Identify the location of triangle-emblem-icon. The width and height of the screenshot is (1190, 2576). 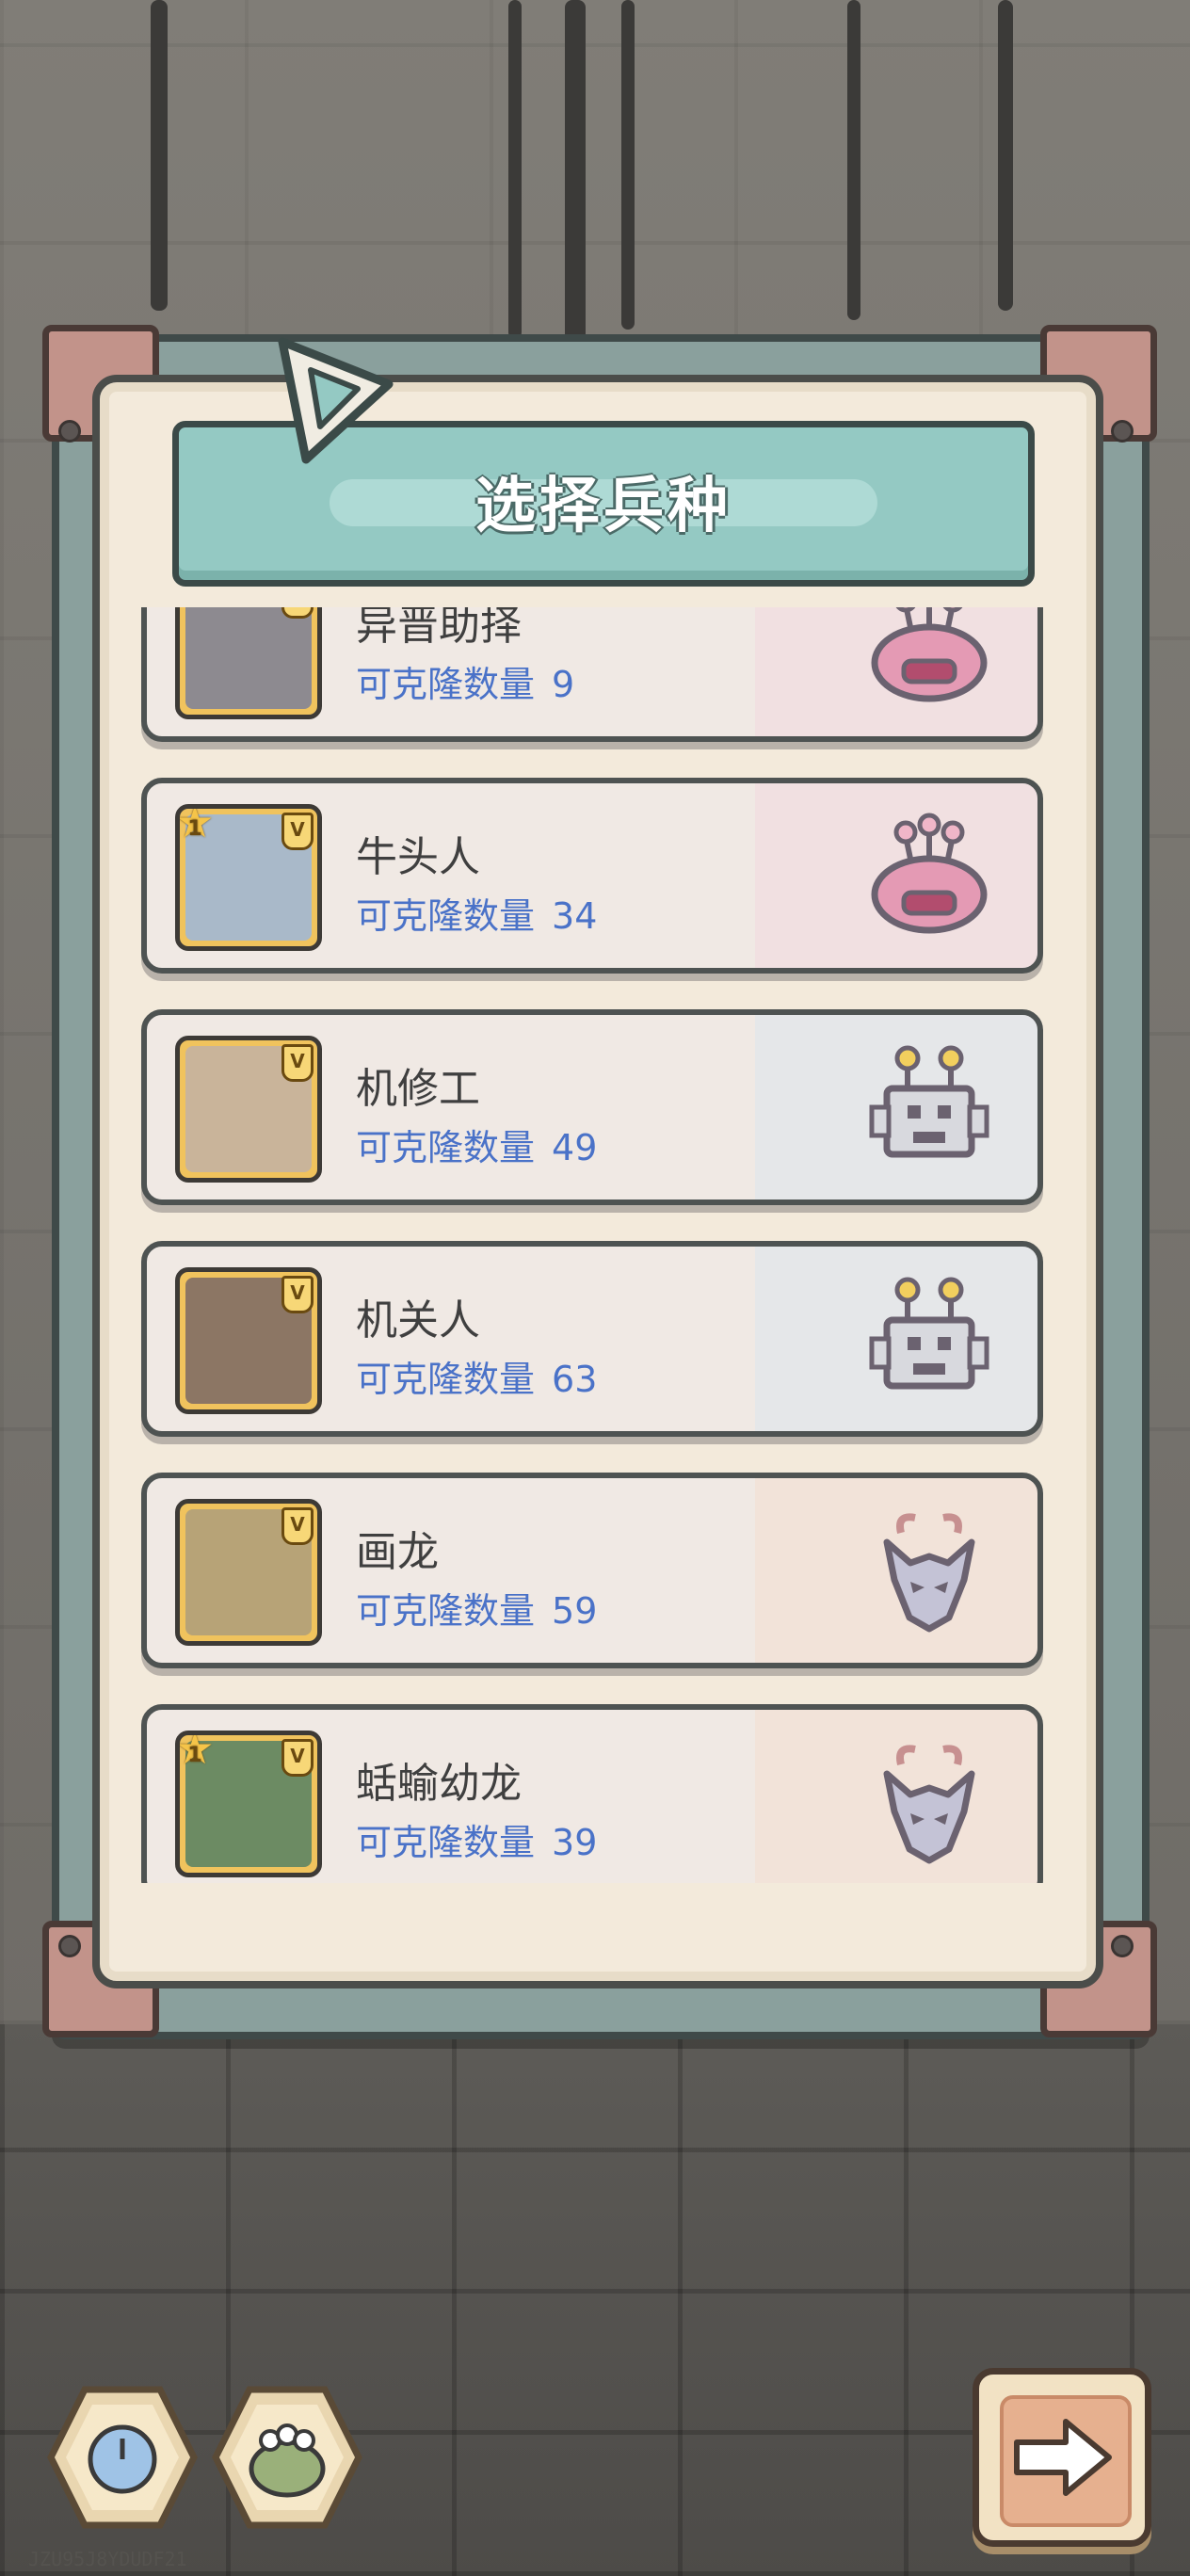
(336, 400).